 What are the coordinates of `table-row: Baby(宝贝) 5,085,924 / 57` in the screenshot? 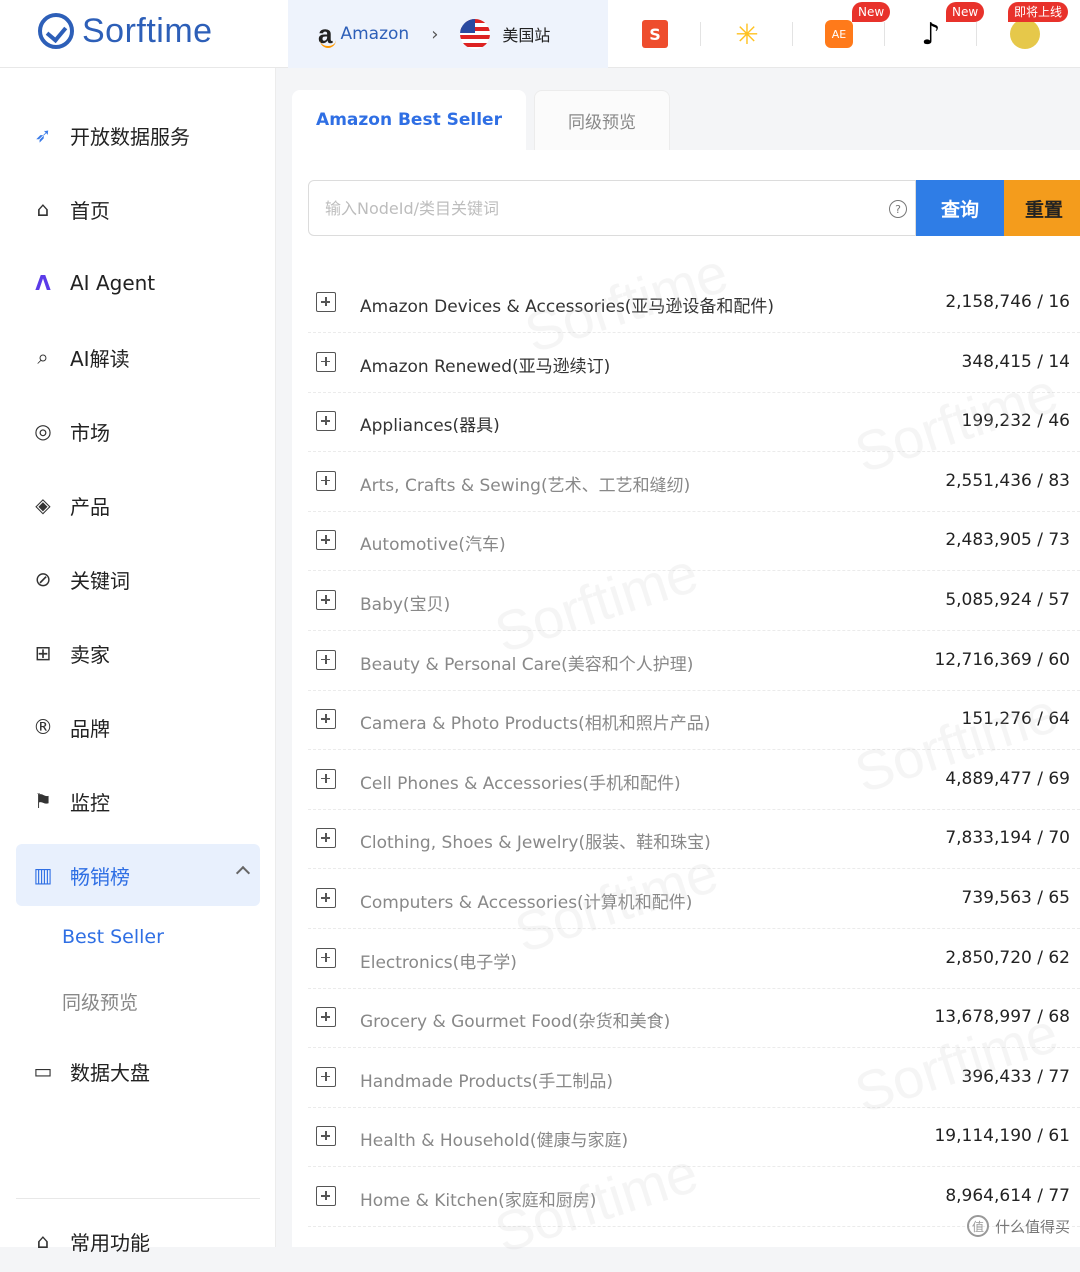 It's located at (694, 601).